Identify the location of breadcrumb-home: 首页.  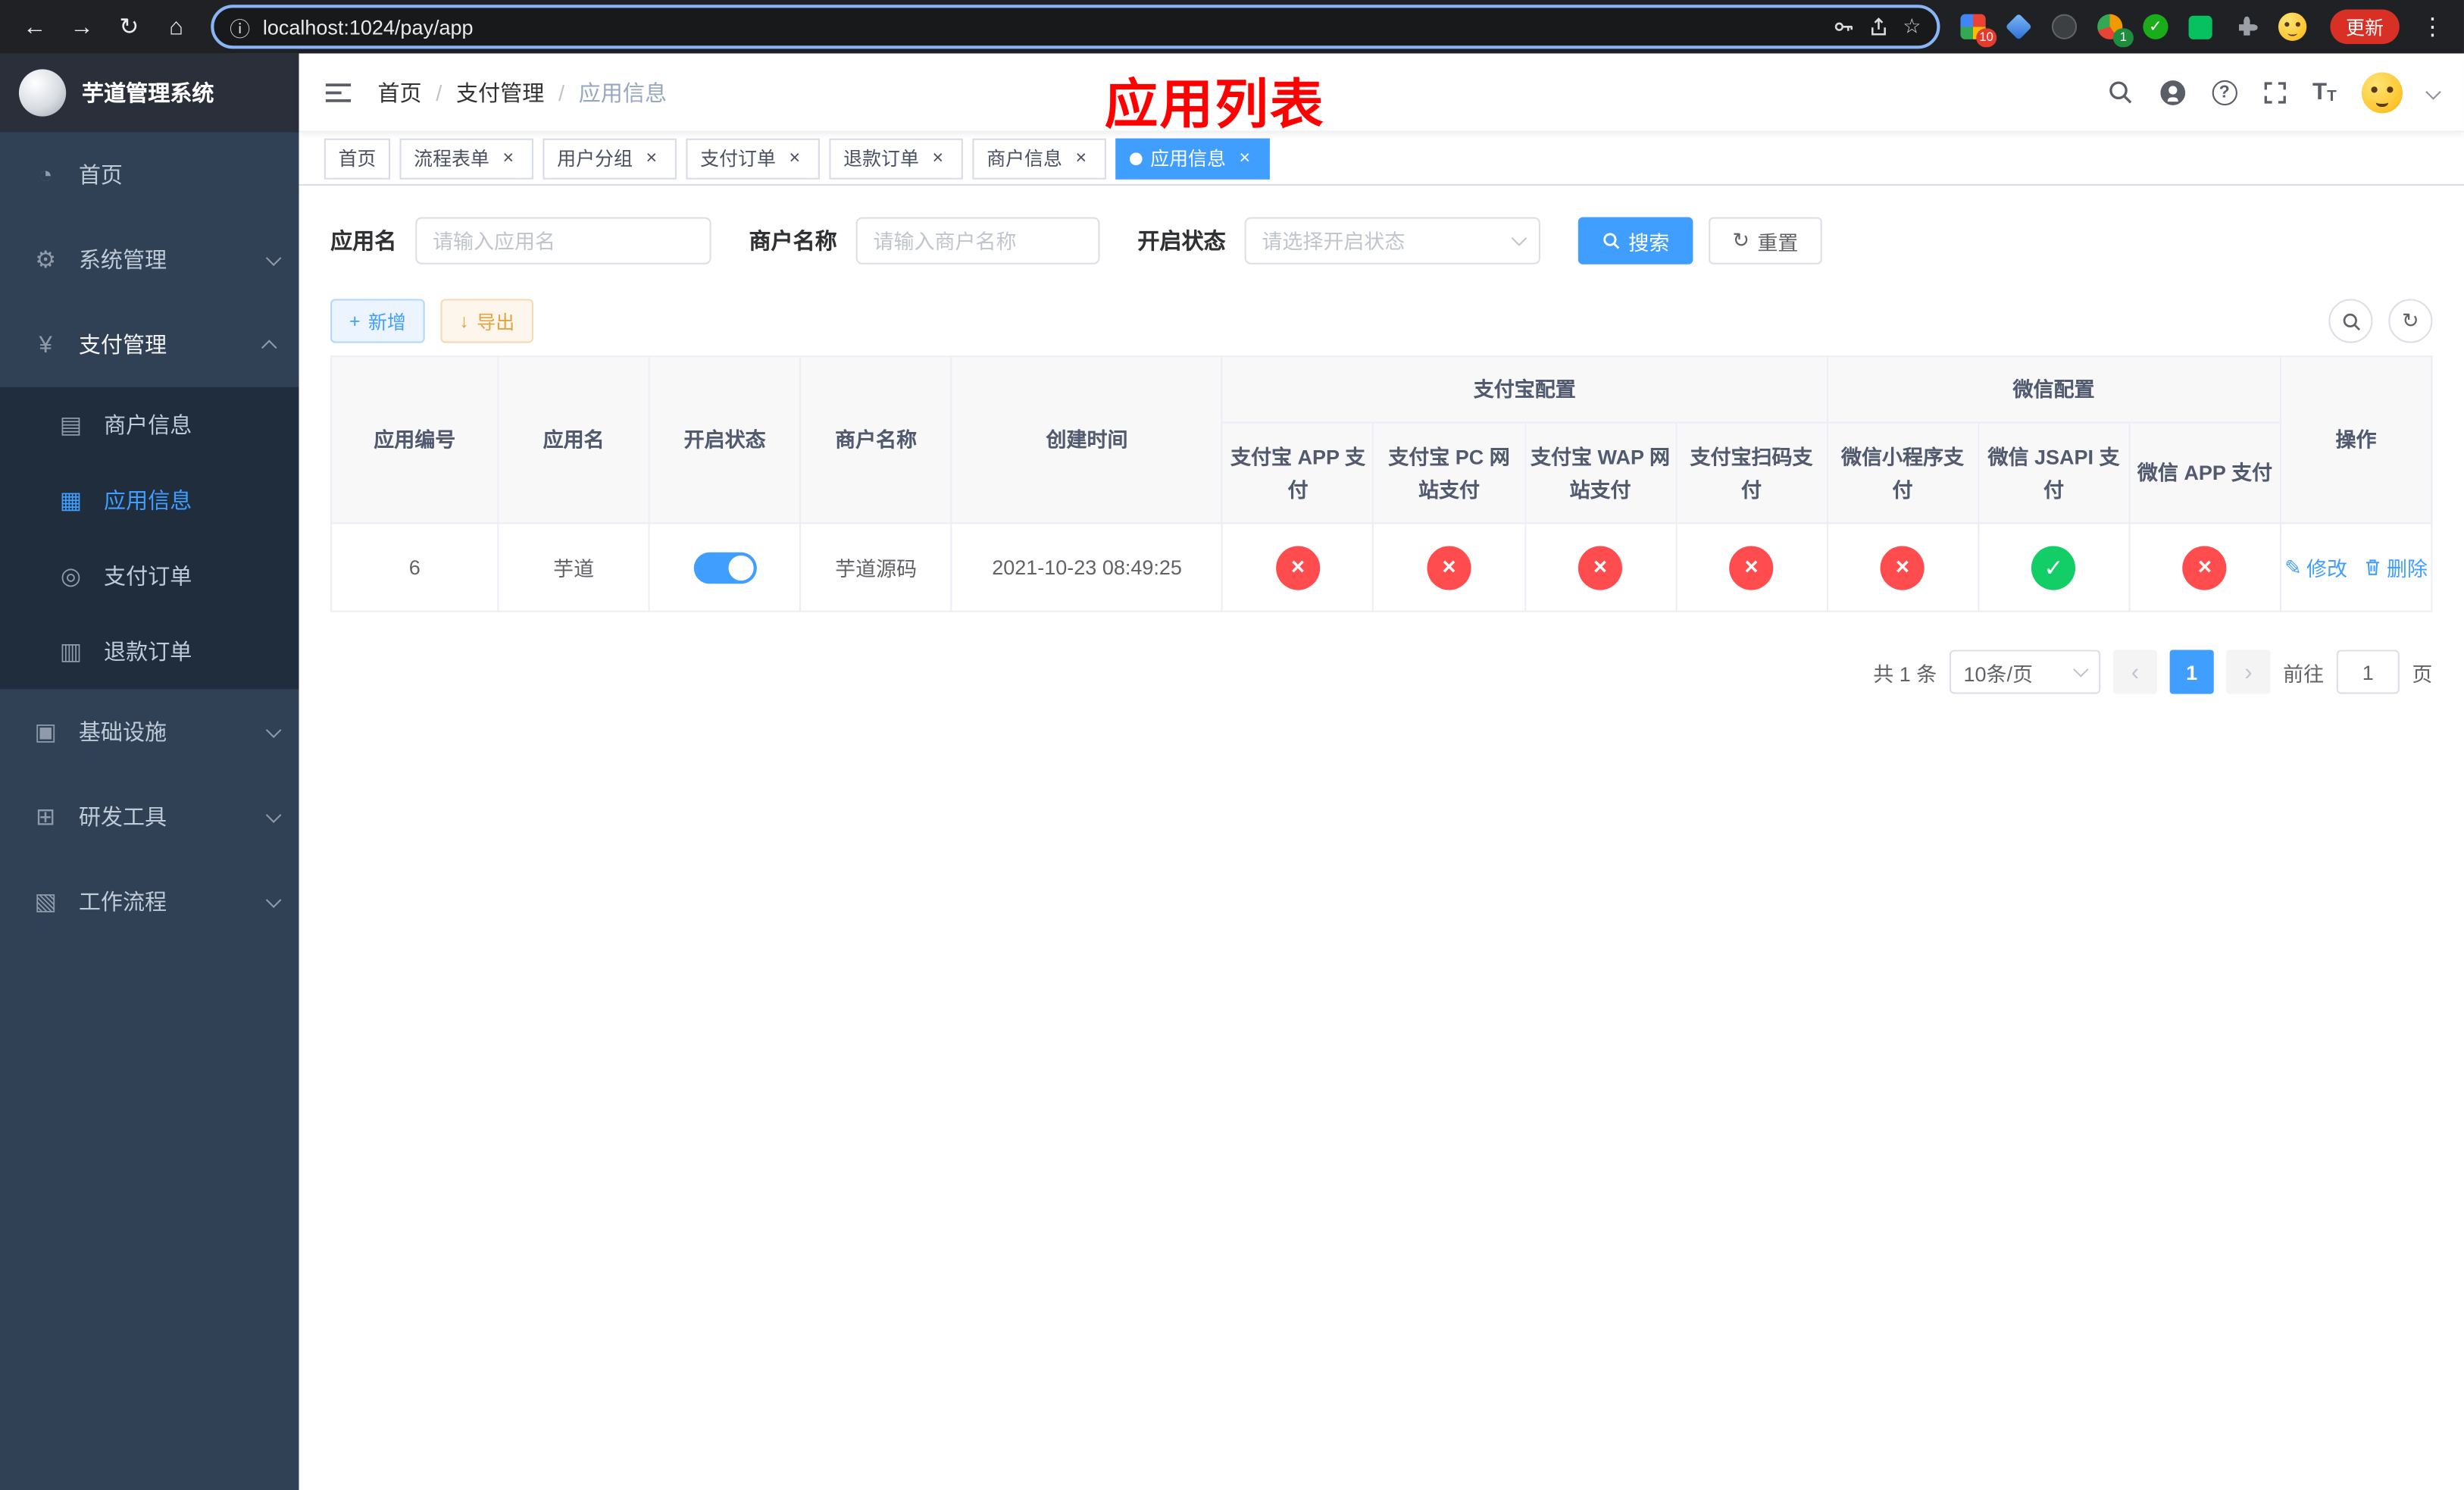
(399, 92).